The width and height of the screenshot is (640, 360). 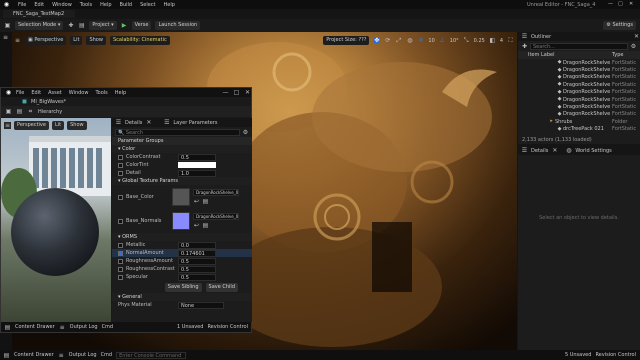 What do you see at coordinates (409, 40) in the screenshot?
I see `world-icon: ◍` at bounding box center [409, 40].